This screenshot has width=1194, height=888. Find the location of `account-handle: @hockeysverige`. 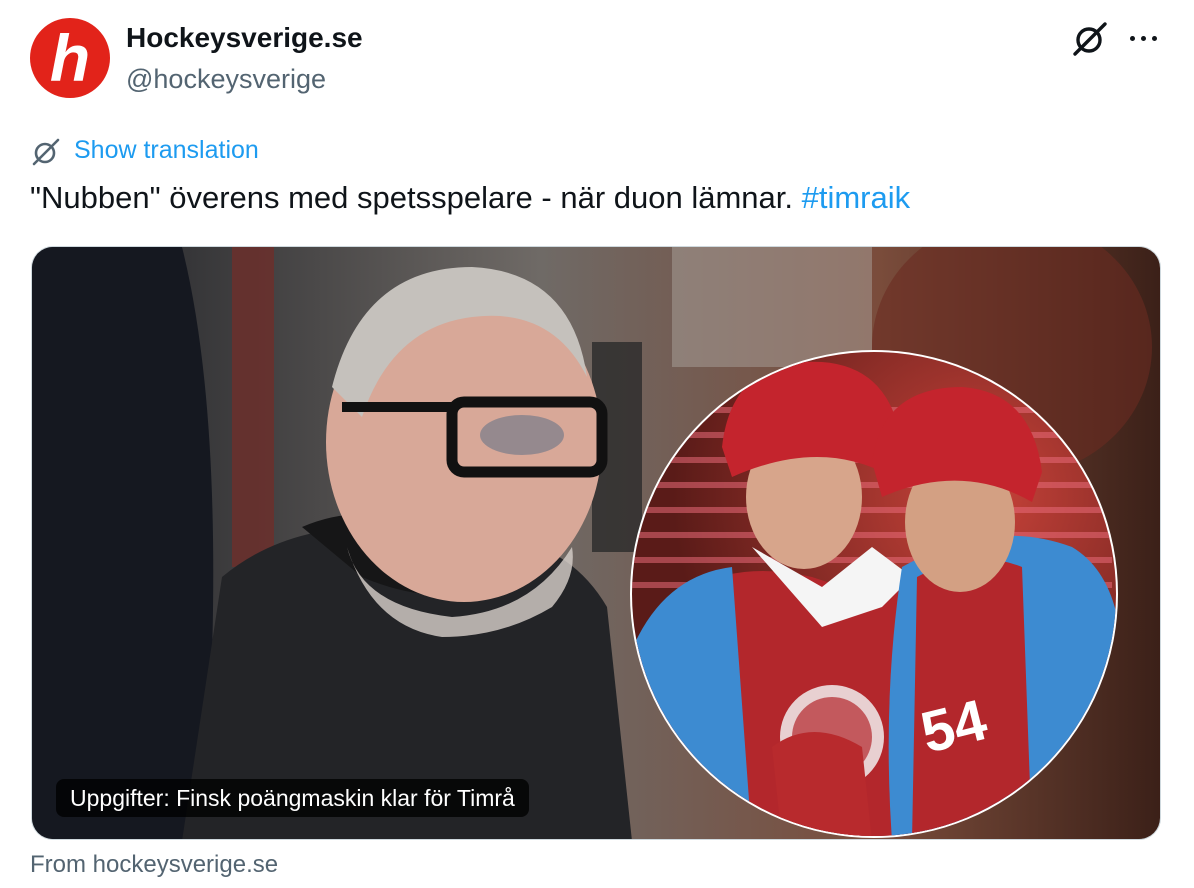

account-handle: @hockeysverige is located at coordinates (226, 79).